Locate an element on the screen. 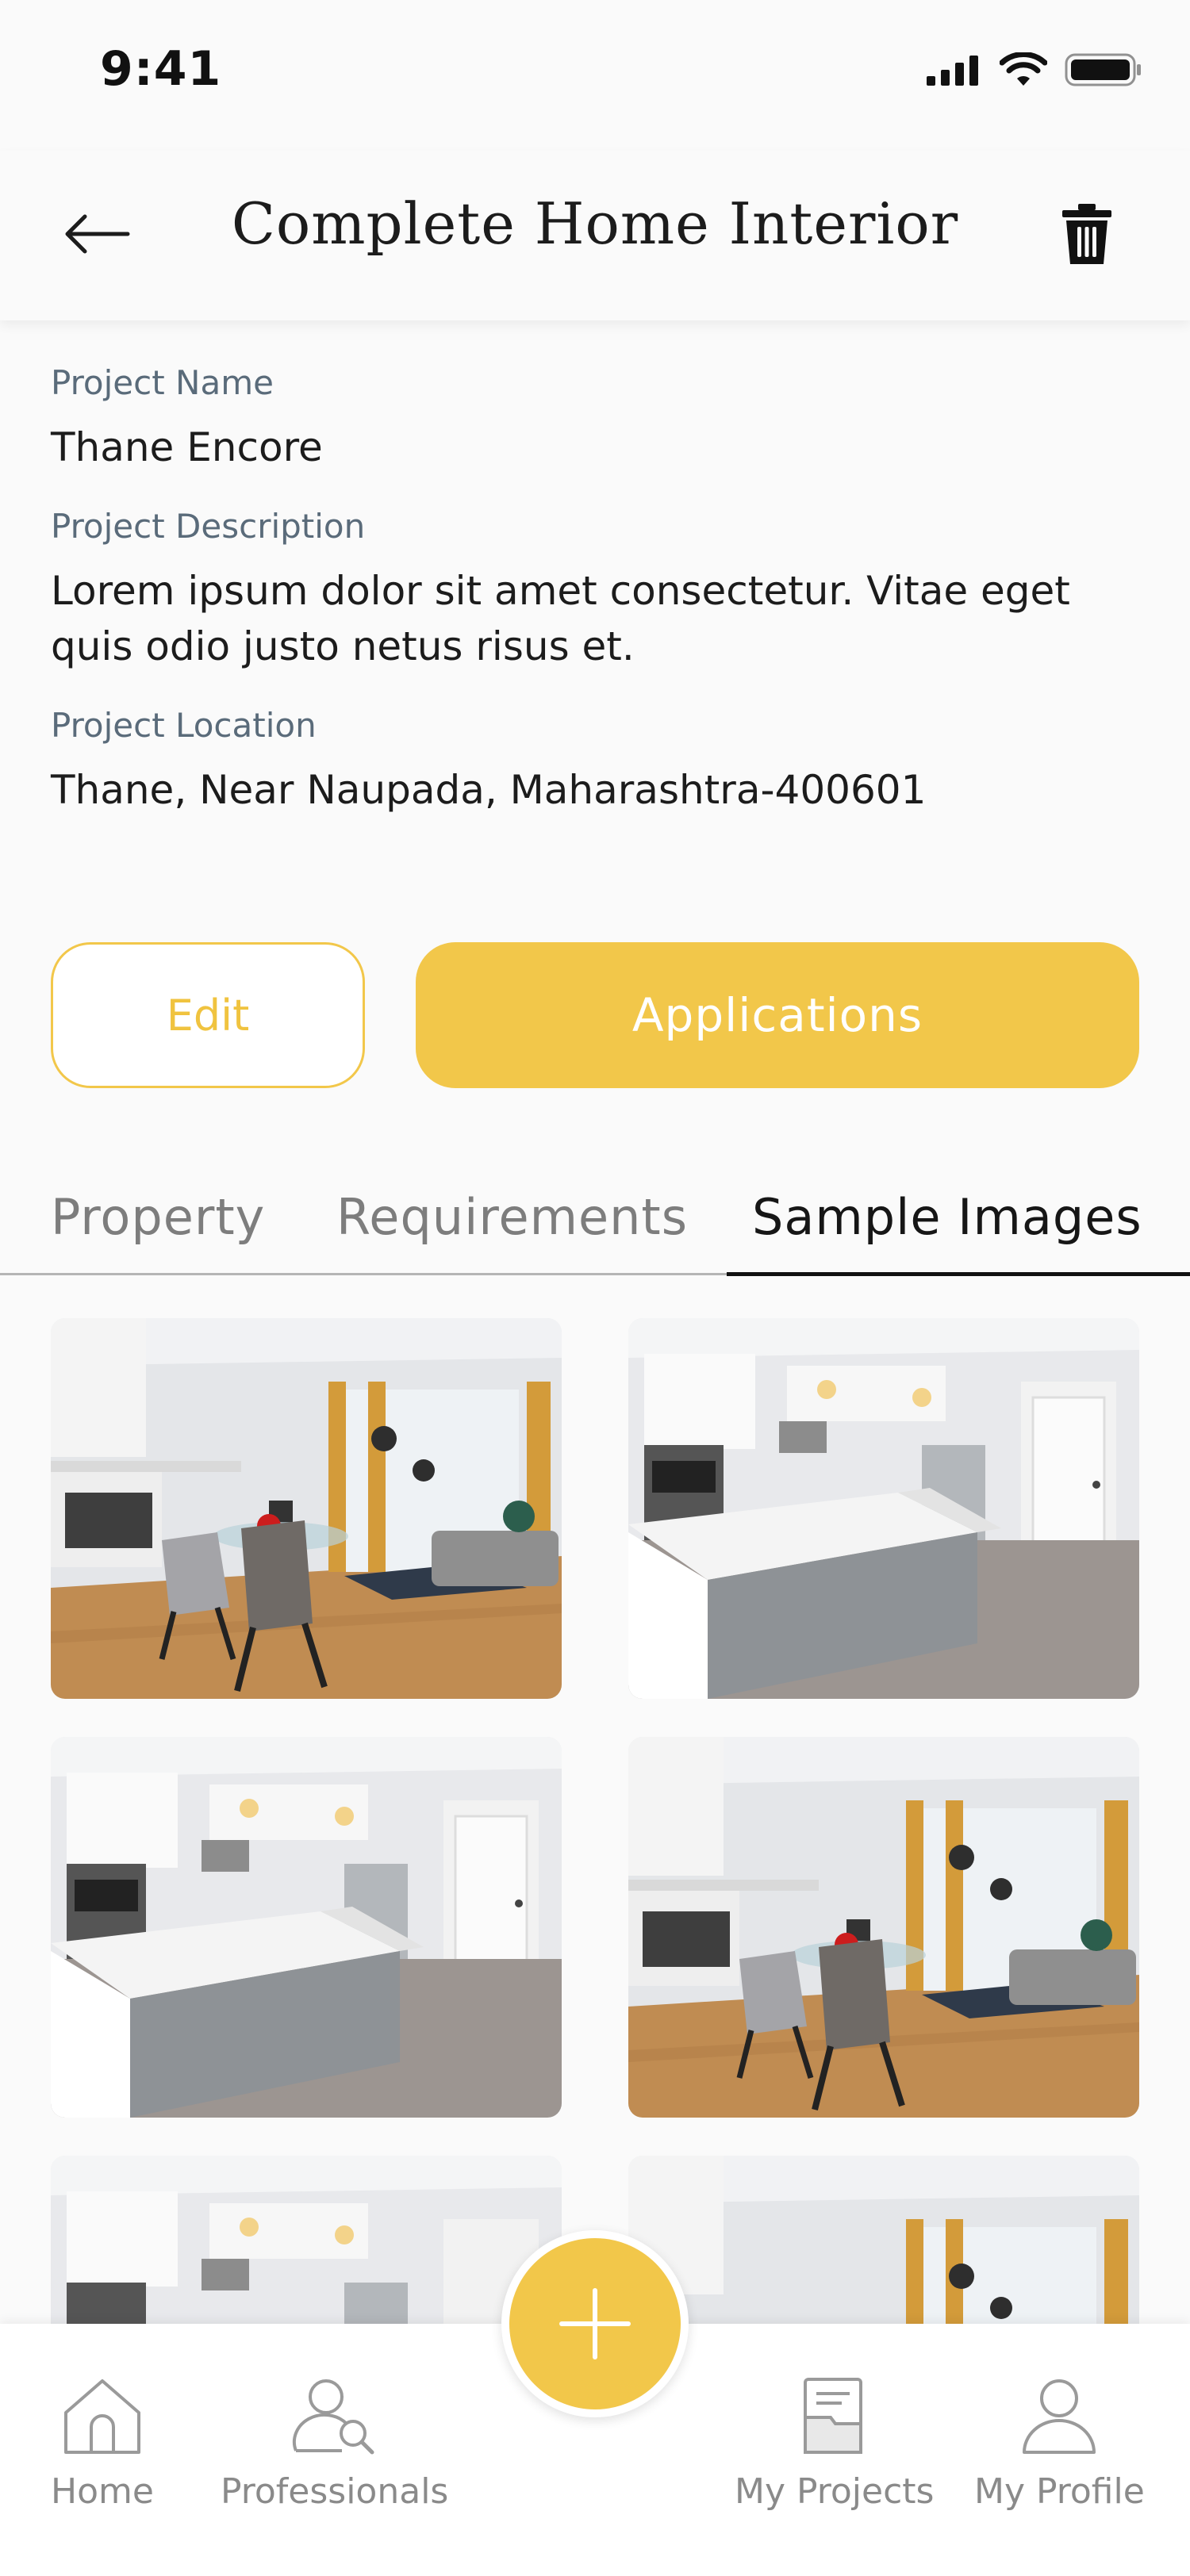 The height and width of the screenshot is (2576, 1190). nav-item-home: Home is located at coordinates (102, 2444).